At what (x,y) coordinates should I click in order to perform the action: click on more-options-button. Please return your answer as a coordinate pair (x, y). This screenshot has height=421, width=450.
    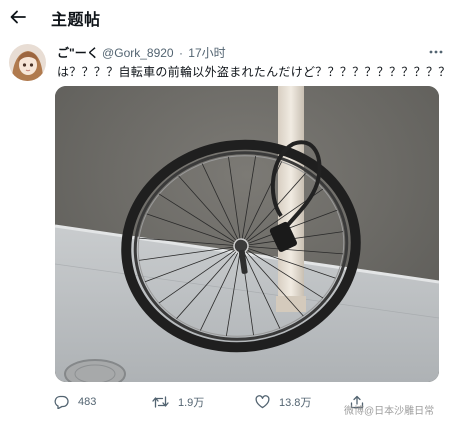
    Looking at the image, I should click on (436, 52).